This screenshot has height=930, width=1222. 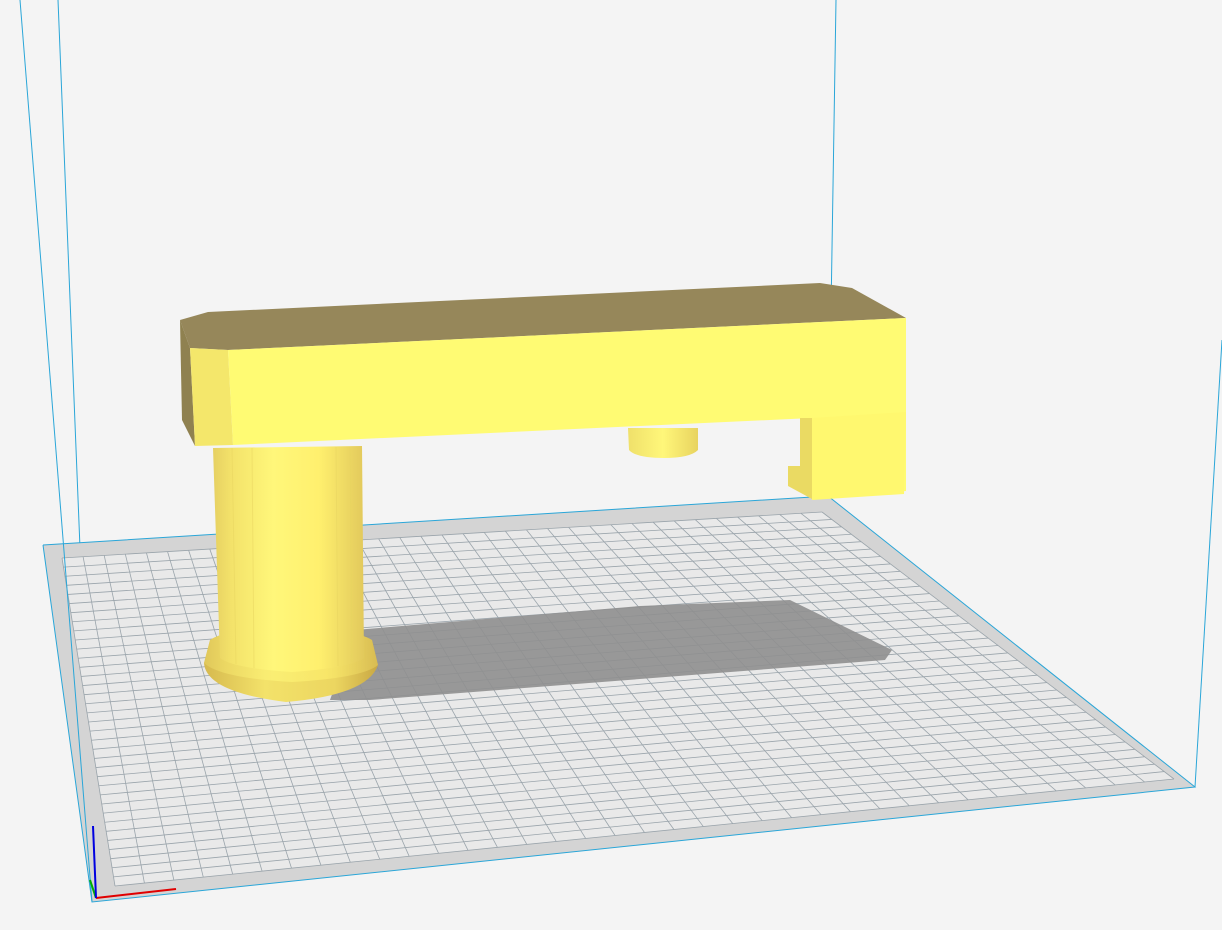 What do you see at coordinates (663, 443) in the screenshot?
I see `model-boss` at bounding box center [663, 443].